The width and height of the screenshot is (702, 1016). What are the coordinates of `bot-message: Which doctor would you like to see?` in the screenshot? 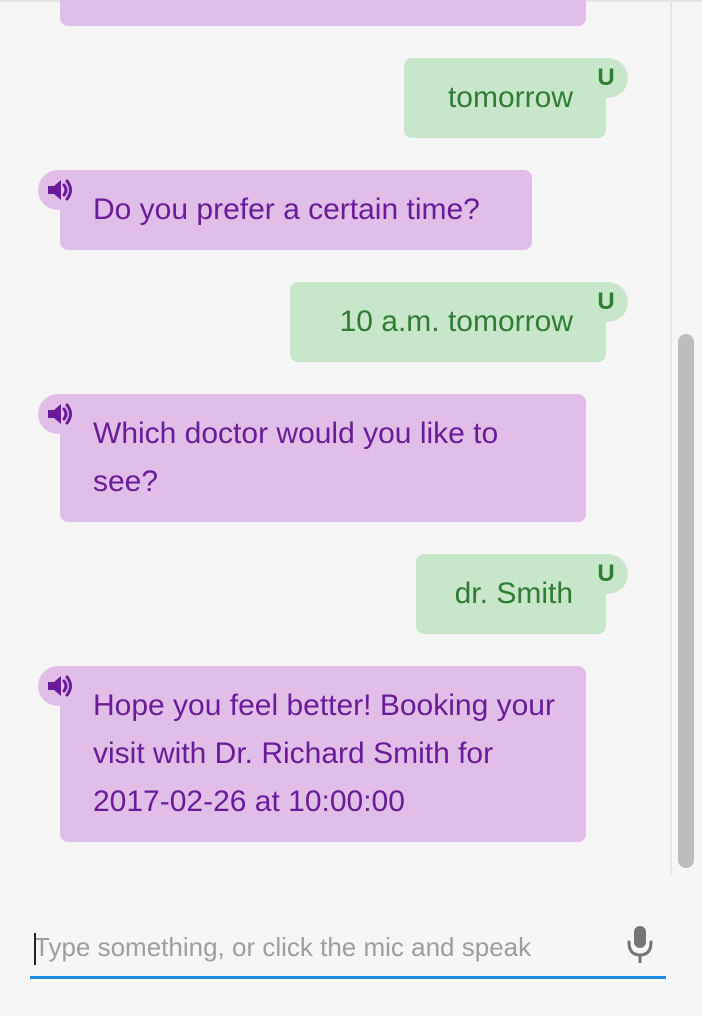 It's located at (323, 458).